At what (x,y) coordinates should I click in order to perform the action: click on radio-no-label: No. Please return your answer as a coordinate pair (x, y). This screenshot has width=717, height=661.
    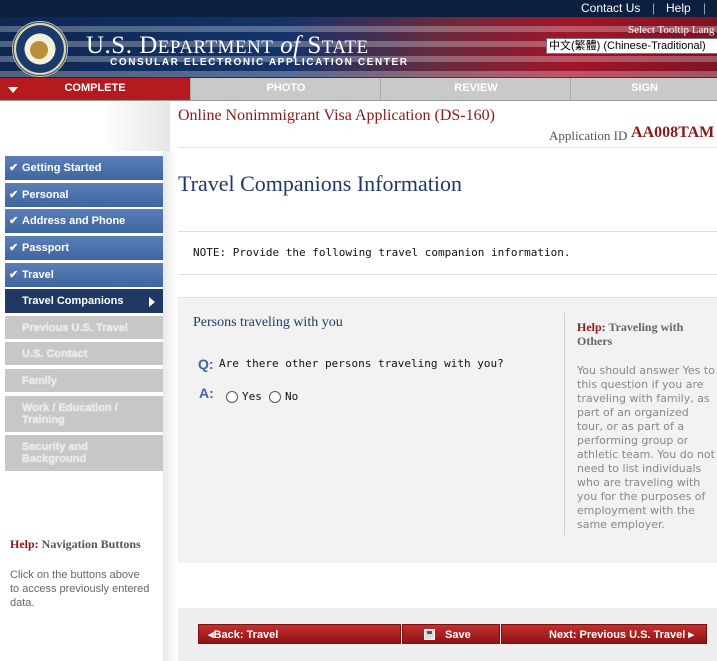
    Looking at the image, I should click on (291, 396).